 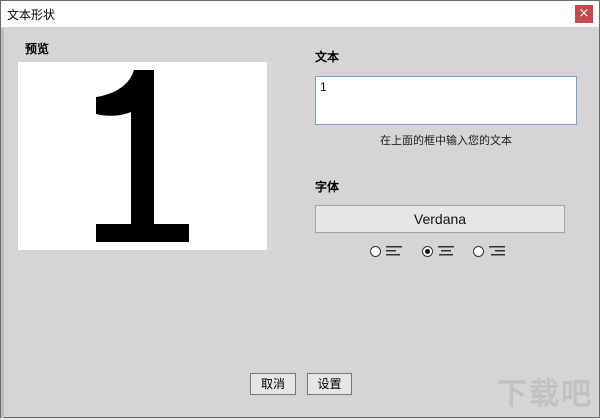 I want to click on font-select-button: Verdana, so click(x=440, y=219).